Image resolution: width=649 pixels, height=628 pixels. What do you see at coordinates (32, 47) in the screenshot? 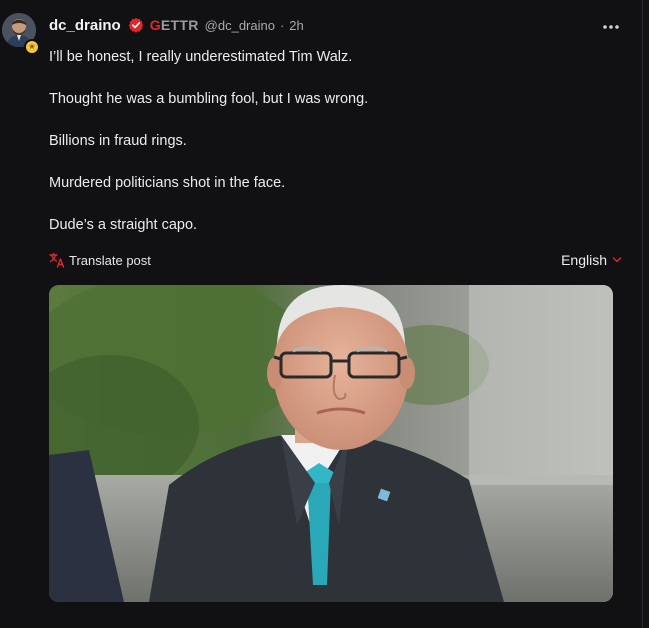
I see `badge-icon: ★` at bounding box center [32, 47].